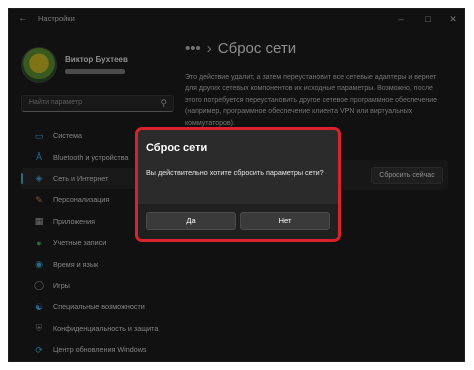 This screenshot has height=370, width=474. I want to click on dialog-title: Сброс сети, so click(177, 148).